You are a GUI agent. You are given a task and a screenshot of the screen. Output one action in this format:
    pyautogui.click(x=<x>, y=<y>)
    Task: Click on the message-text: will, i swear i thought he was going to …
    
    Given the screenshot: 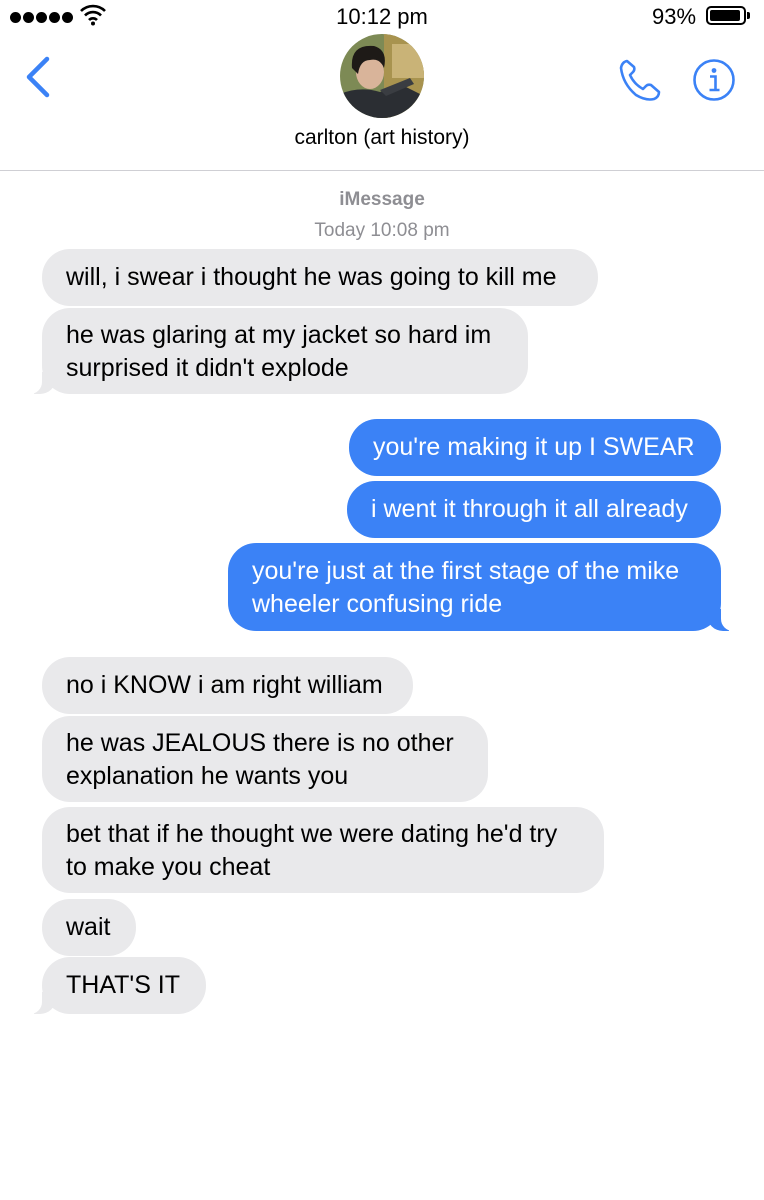 What is the action you would take?
    pyautogui.click(x=311, y=277)
    